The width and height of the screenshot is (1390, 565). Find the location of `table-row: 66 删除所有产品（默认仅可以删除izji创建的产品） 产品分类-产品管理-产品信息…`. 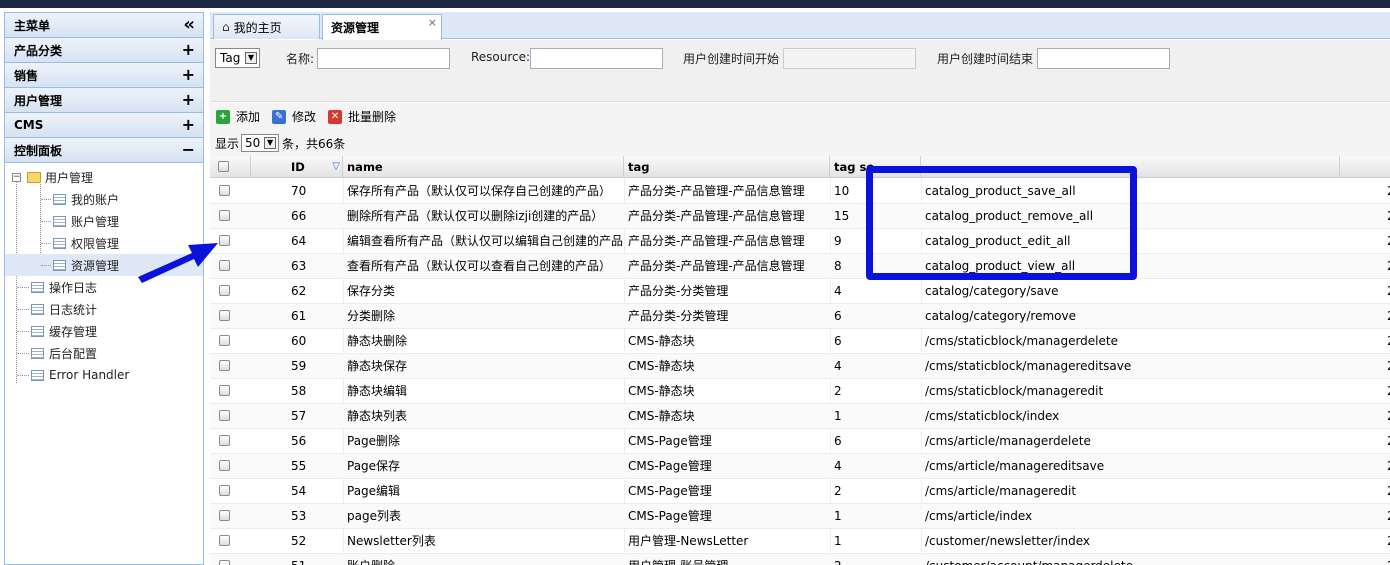

table-row: 66 删除所有产品（默认仅可以删除izji创建的产品） 产品分类-产品管理-产品信息… is located at coordinates (800, 216).